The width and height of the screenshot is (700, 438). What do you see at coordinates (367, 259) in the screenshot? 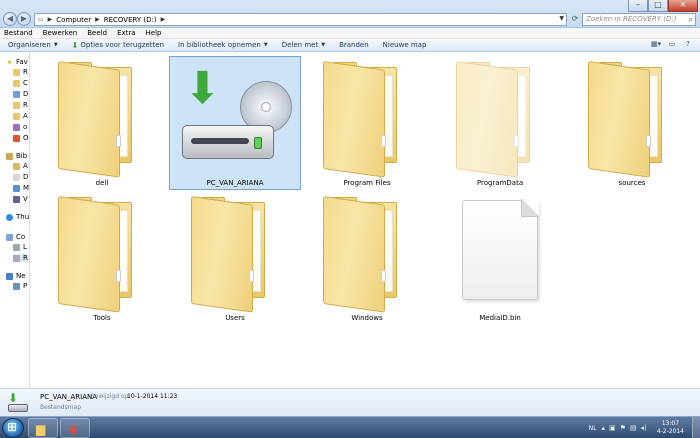
I see `folder-item-windows: Windows` at bounding box center [367, 259].